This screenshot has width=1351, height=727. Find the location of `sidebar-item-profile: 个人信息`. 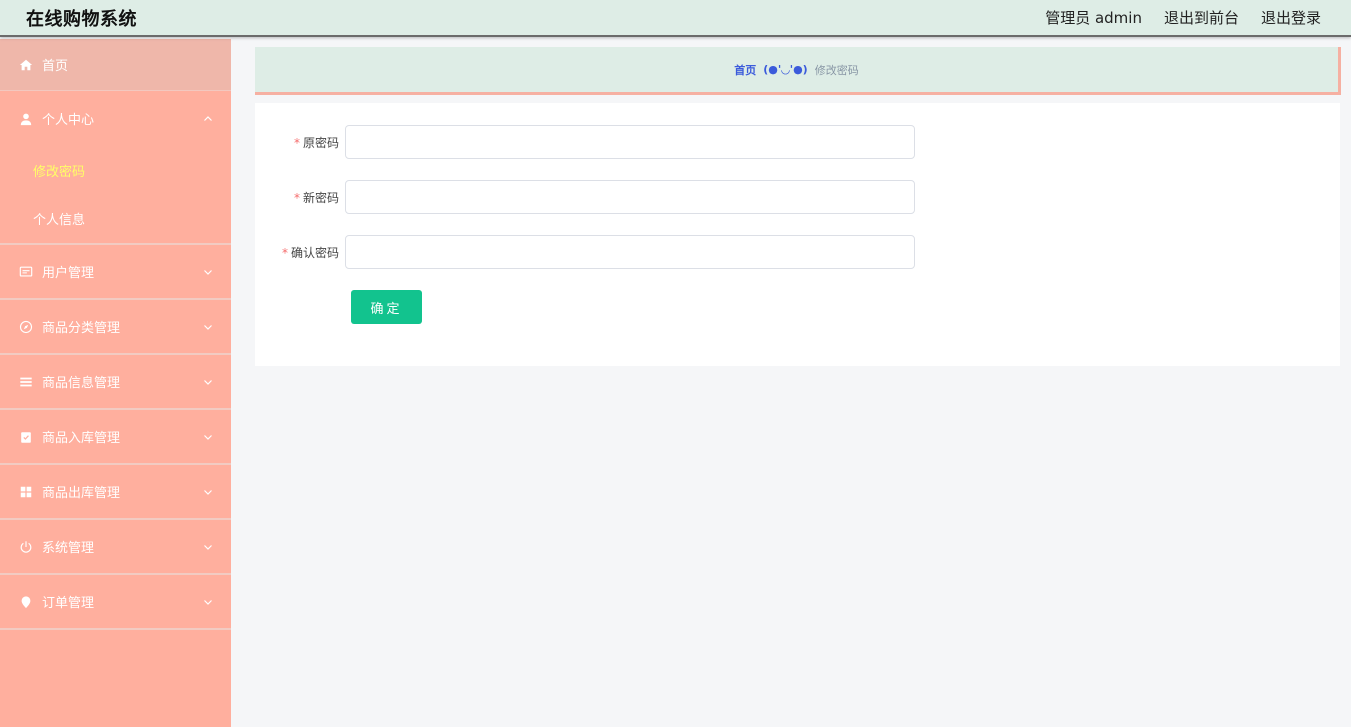

sidebar-item-profile: 个人信息 is located at coordinates (115, 218).